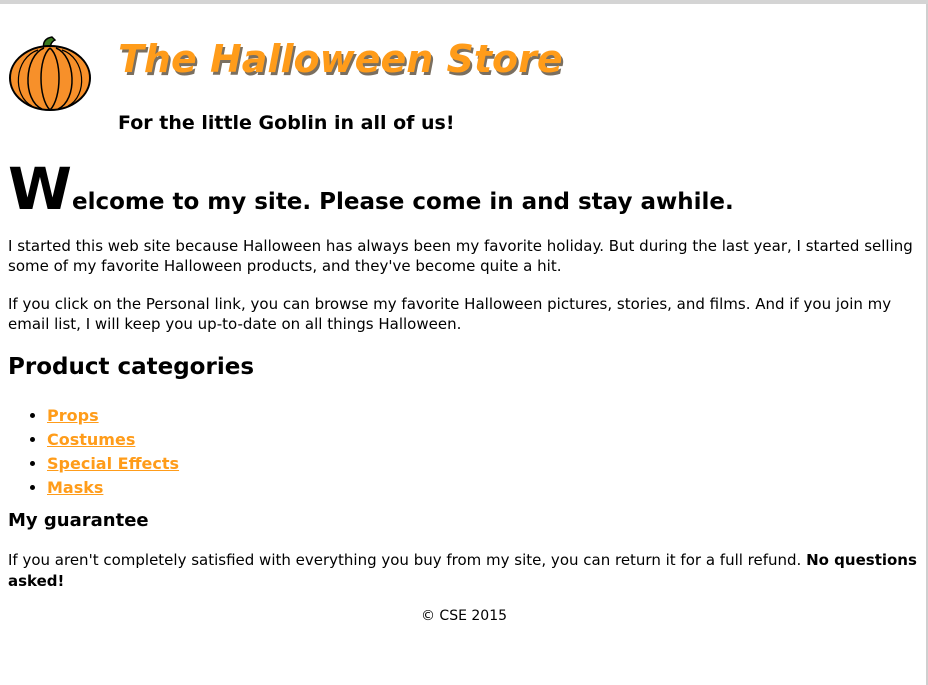 The width and height of the screenshot is (928, 685). What do you see at coordinates (286, 123) in the screenshot?
I see `store-tagline: For the little Goblin in all of us!` at bounding box center [286, 123].